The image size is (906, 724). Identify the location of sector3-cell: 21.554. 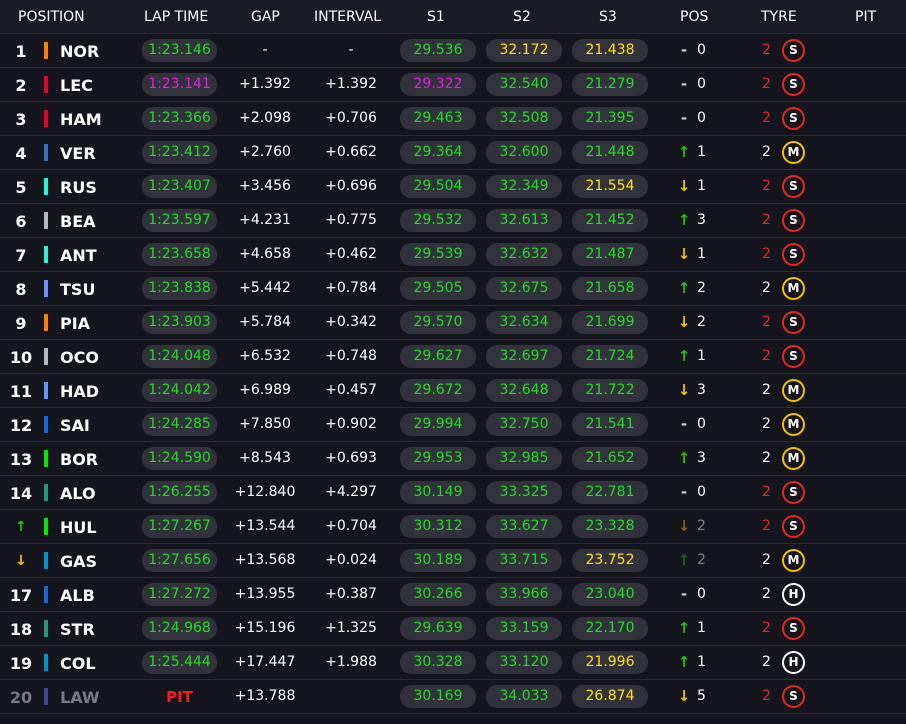
(610, 186).